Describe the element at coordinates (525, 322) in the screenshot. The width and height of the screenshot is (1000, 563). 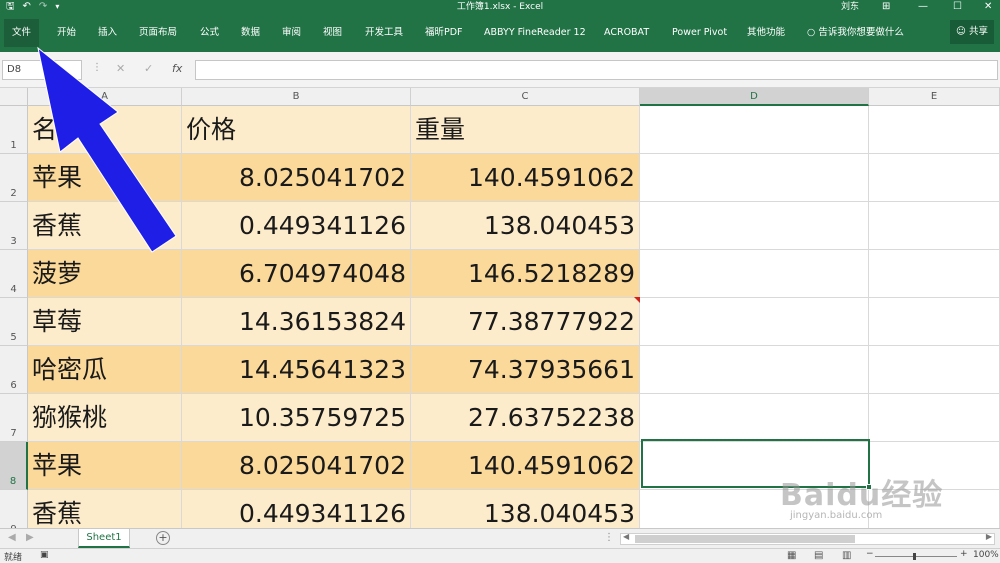
I see `cell-c5: 77.38777922` at that location.